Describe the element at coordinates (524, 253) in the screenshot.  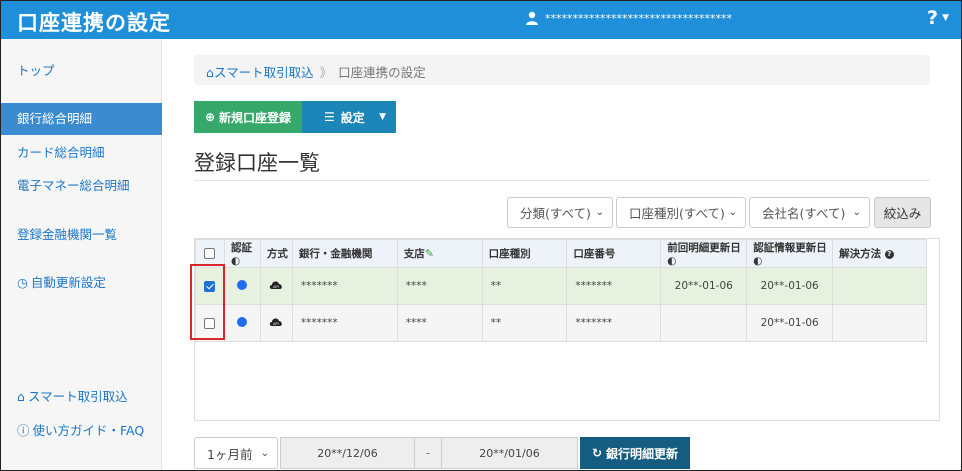
I see `column-header-account-type: 口座種別` at that location.